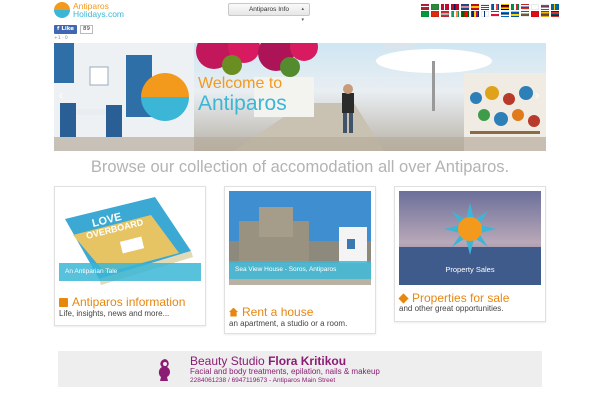  Describe the element at coordinates (445, 14) in the screenshot. I see `flag-hu-icon` at that location.